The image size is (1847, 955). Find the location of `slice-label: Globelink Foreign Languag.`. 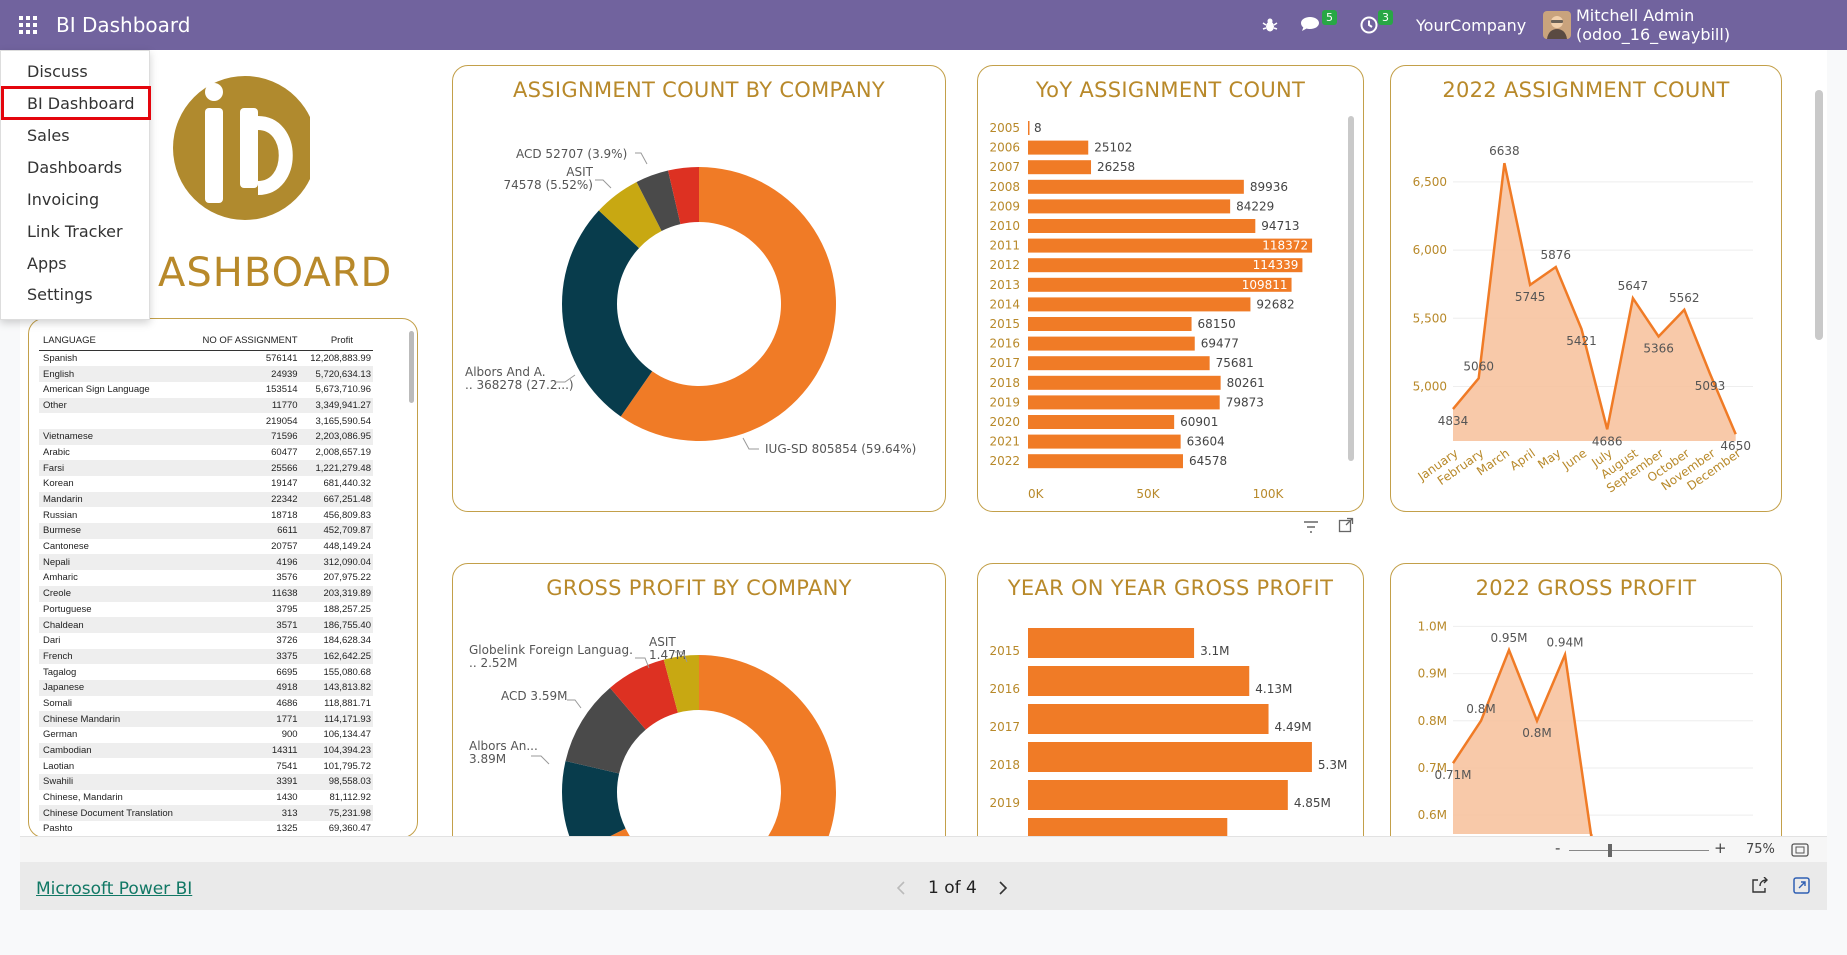

slice-label: Globelink Foreign Languag. is located at coordinates (551, 650).